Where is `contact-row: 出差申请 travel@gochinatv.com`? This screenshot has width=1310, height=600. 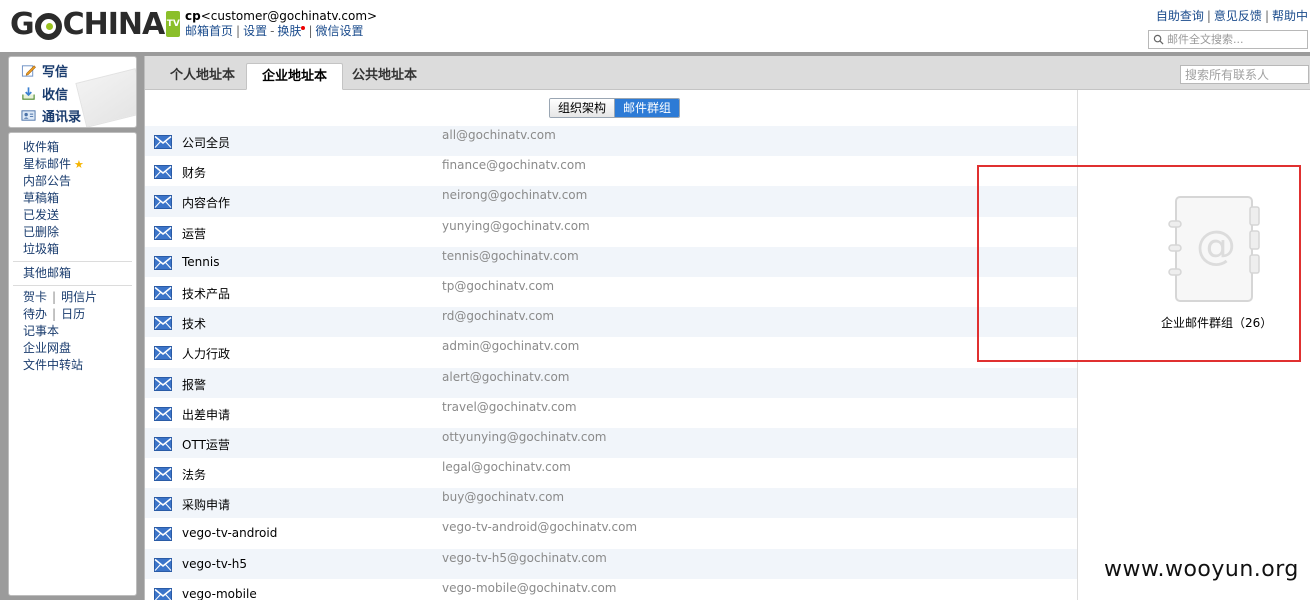 contact-row: 出差申请 travel@gochinatv.com is located at coordinates (611, 413).